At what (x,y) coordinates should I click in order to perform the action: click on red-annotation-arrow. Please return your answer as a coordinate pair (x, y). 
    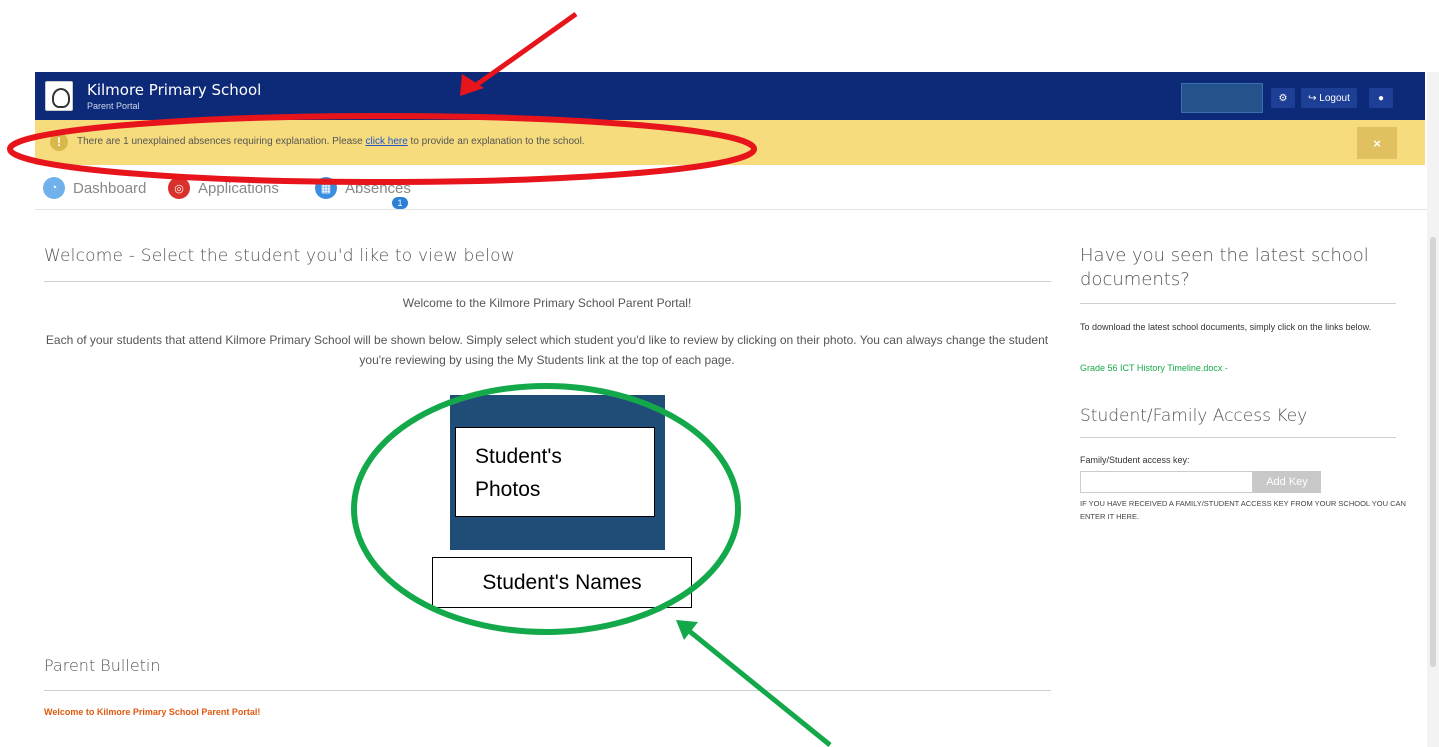
    Looking at the image, I should click on (524, 51).